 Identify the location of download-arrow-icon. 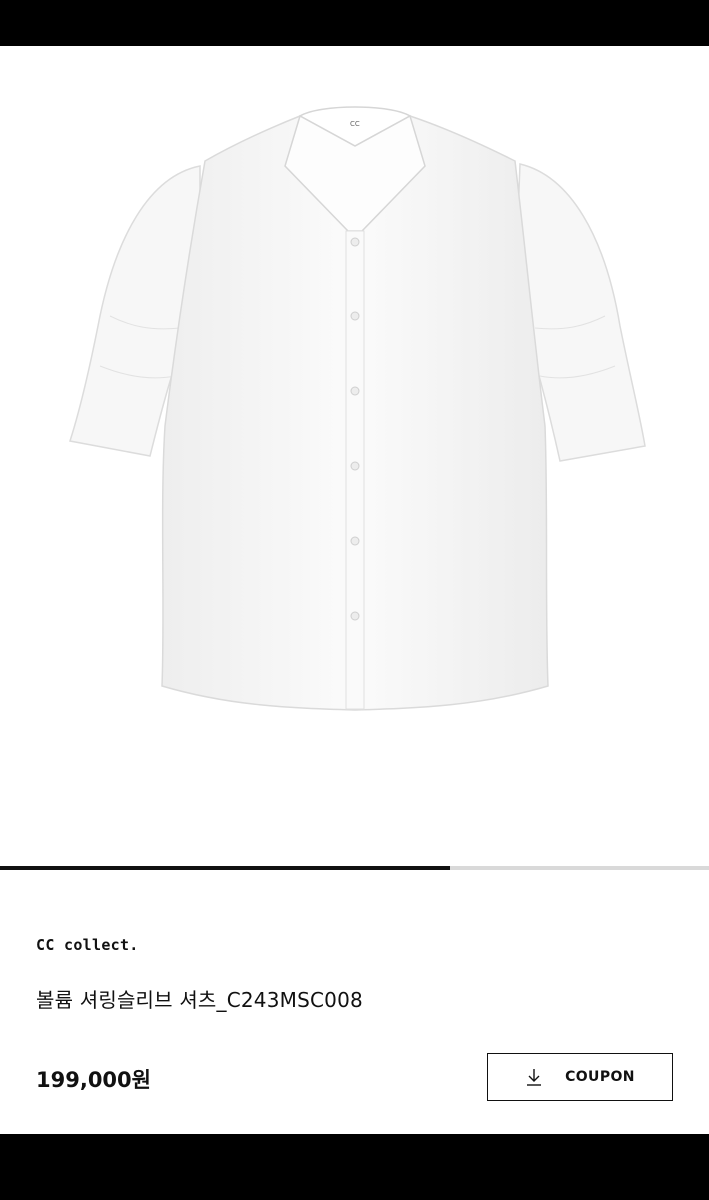
(534, 1077).